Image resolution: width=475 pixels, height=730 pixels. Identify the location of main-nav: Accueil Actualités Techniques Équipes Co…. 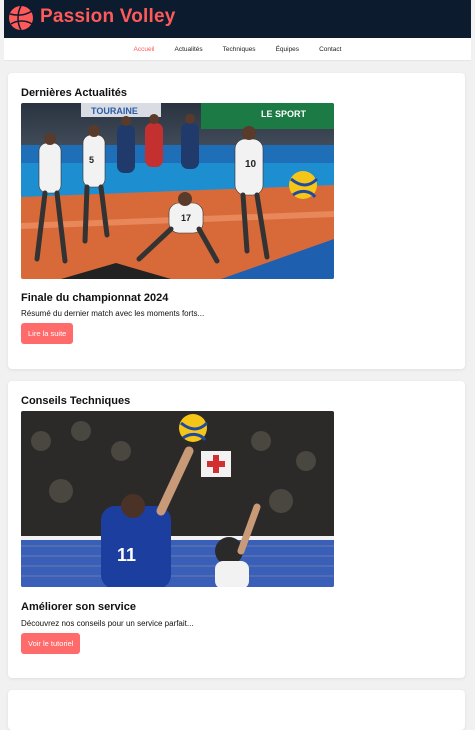
(237, 49).